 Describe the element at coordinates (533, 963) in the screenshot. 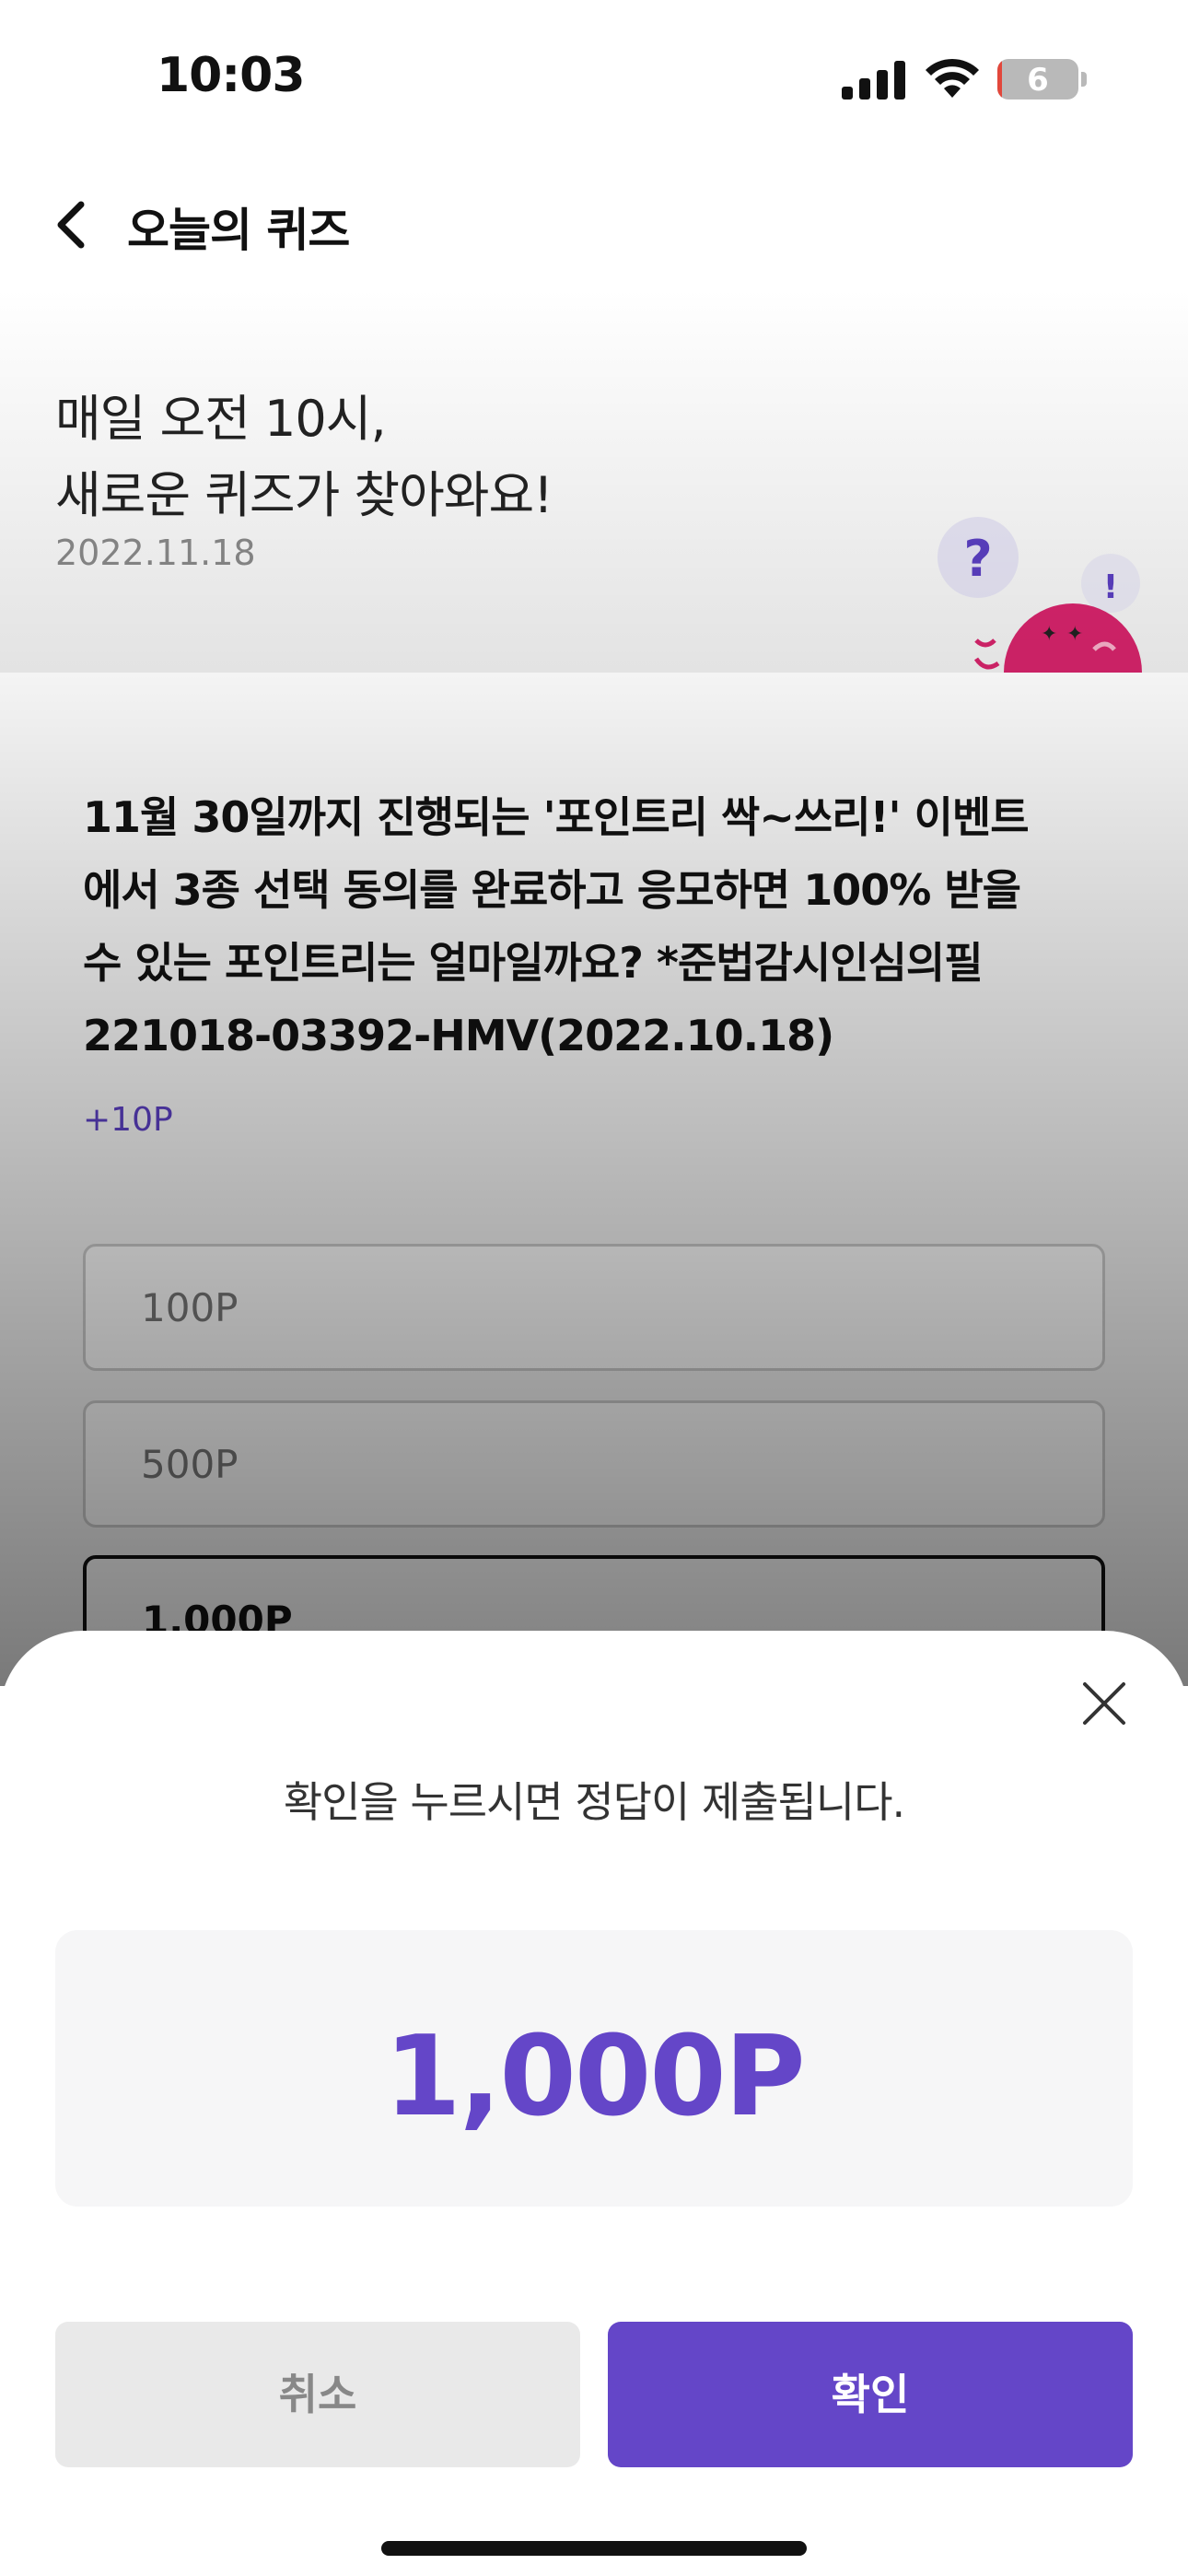

I see `question-line: 수 있는 포인트리는 얼마일까요? *준법감시인심의필` at that location.